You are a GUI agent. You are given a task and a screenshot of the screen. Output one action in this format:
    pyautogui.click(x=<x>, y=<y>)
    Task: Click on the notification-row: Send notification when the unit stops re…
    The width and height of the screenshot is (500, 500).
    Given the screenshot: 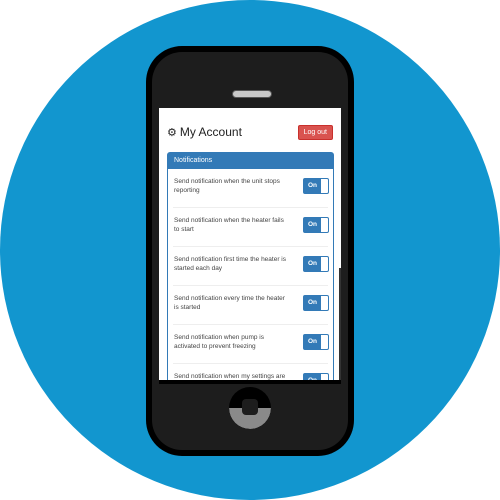 What is the action you would take?
    pyautogui.click(x=251, y=188)
    